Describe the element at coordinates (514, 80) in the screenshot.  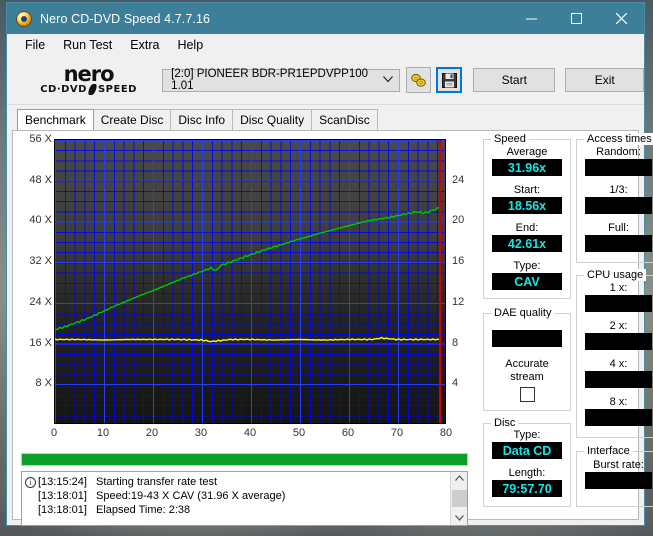
I see `start-button: Start` at that location.